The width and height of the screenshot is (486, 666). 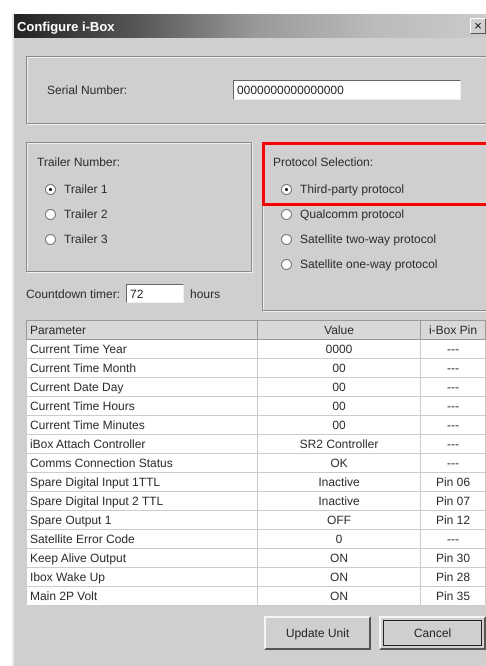 I want to click on table-cell: iBox Attach Controller, so click(x=142, y=444).